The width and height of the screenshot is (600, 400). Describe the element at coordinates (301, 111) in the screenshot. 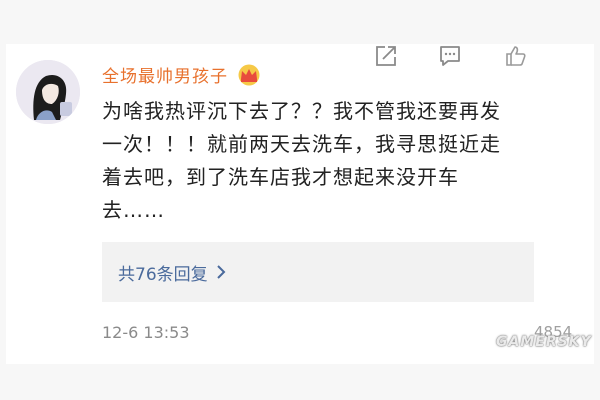

I see `comment-line: 为啥我热评沉下去了？？我不管我还要再发` at that location.